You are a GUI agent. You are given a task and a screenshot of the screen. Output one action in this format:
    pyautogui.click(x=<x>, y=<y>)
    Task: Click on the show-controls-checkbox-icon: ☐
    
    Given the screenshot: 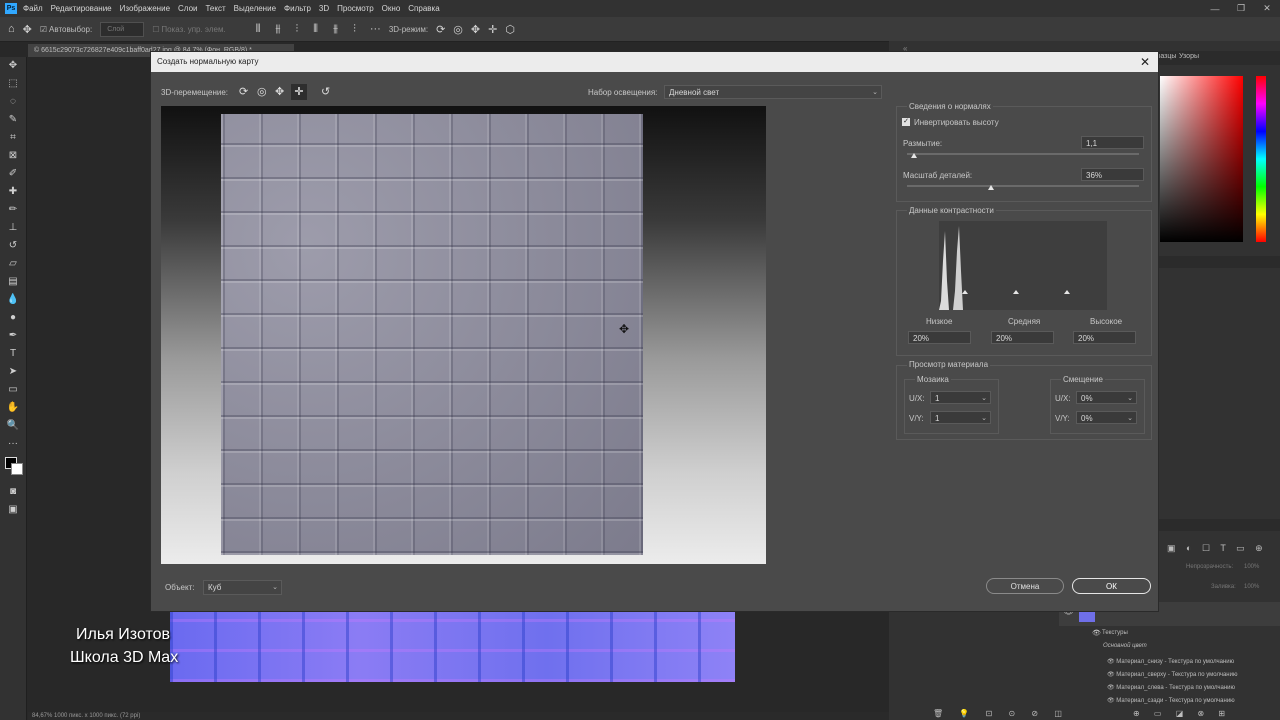 What is the action you would take?
    pyautogui.click(x=155, y=29)
    